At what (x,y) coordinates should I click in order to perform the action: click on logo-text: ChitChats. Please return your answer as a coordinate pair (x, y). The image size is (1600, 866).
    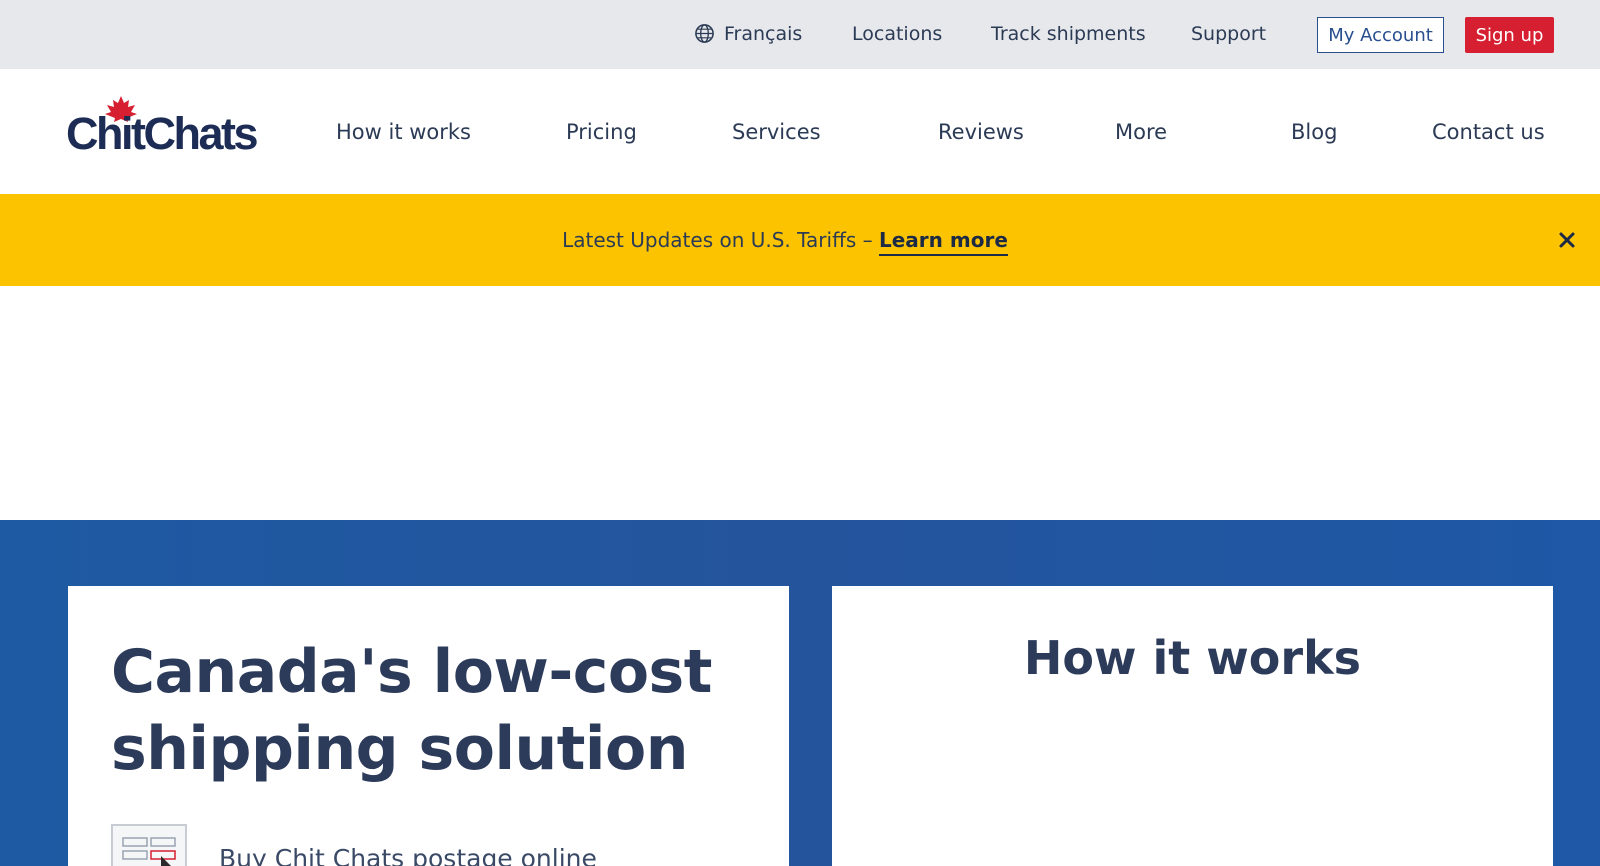
    Looking at the image, I should click on (162, 133).